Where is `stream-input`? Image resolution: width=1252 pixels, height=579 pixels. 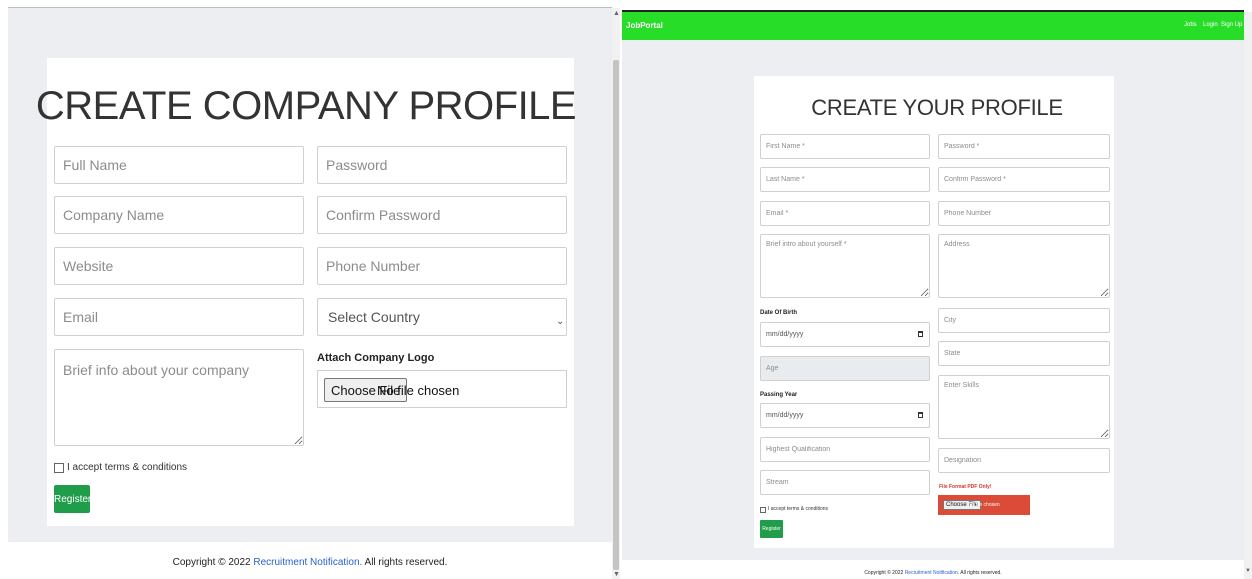 stream-input is located at coordinates (845, 482).